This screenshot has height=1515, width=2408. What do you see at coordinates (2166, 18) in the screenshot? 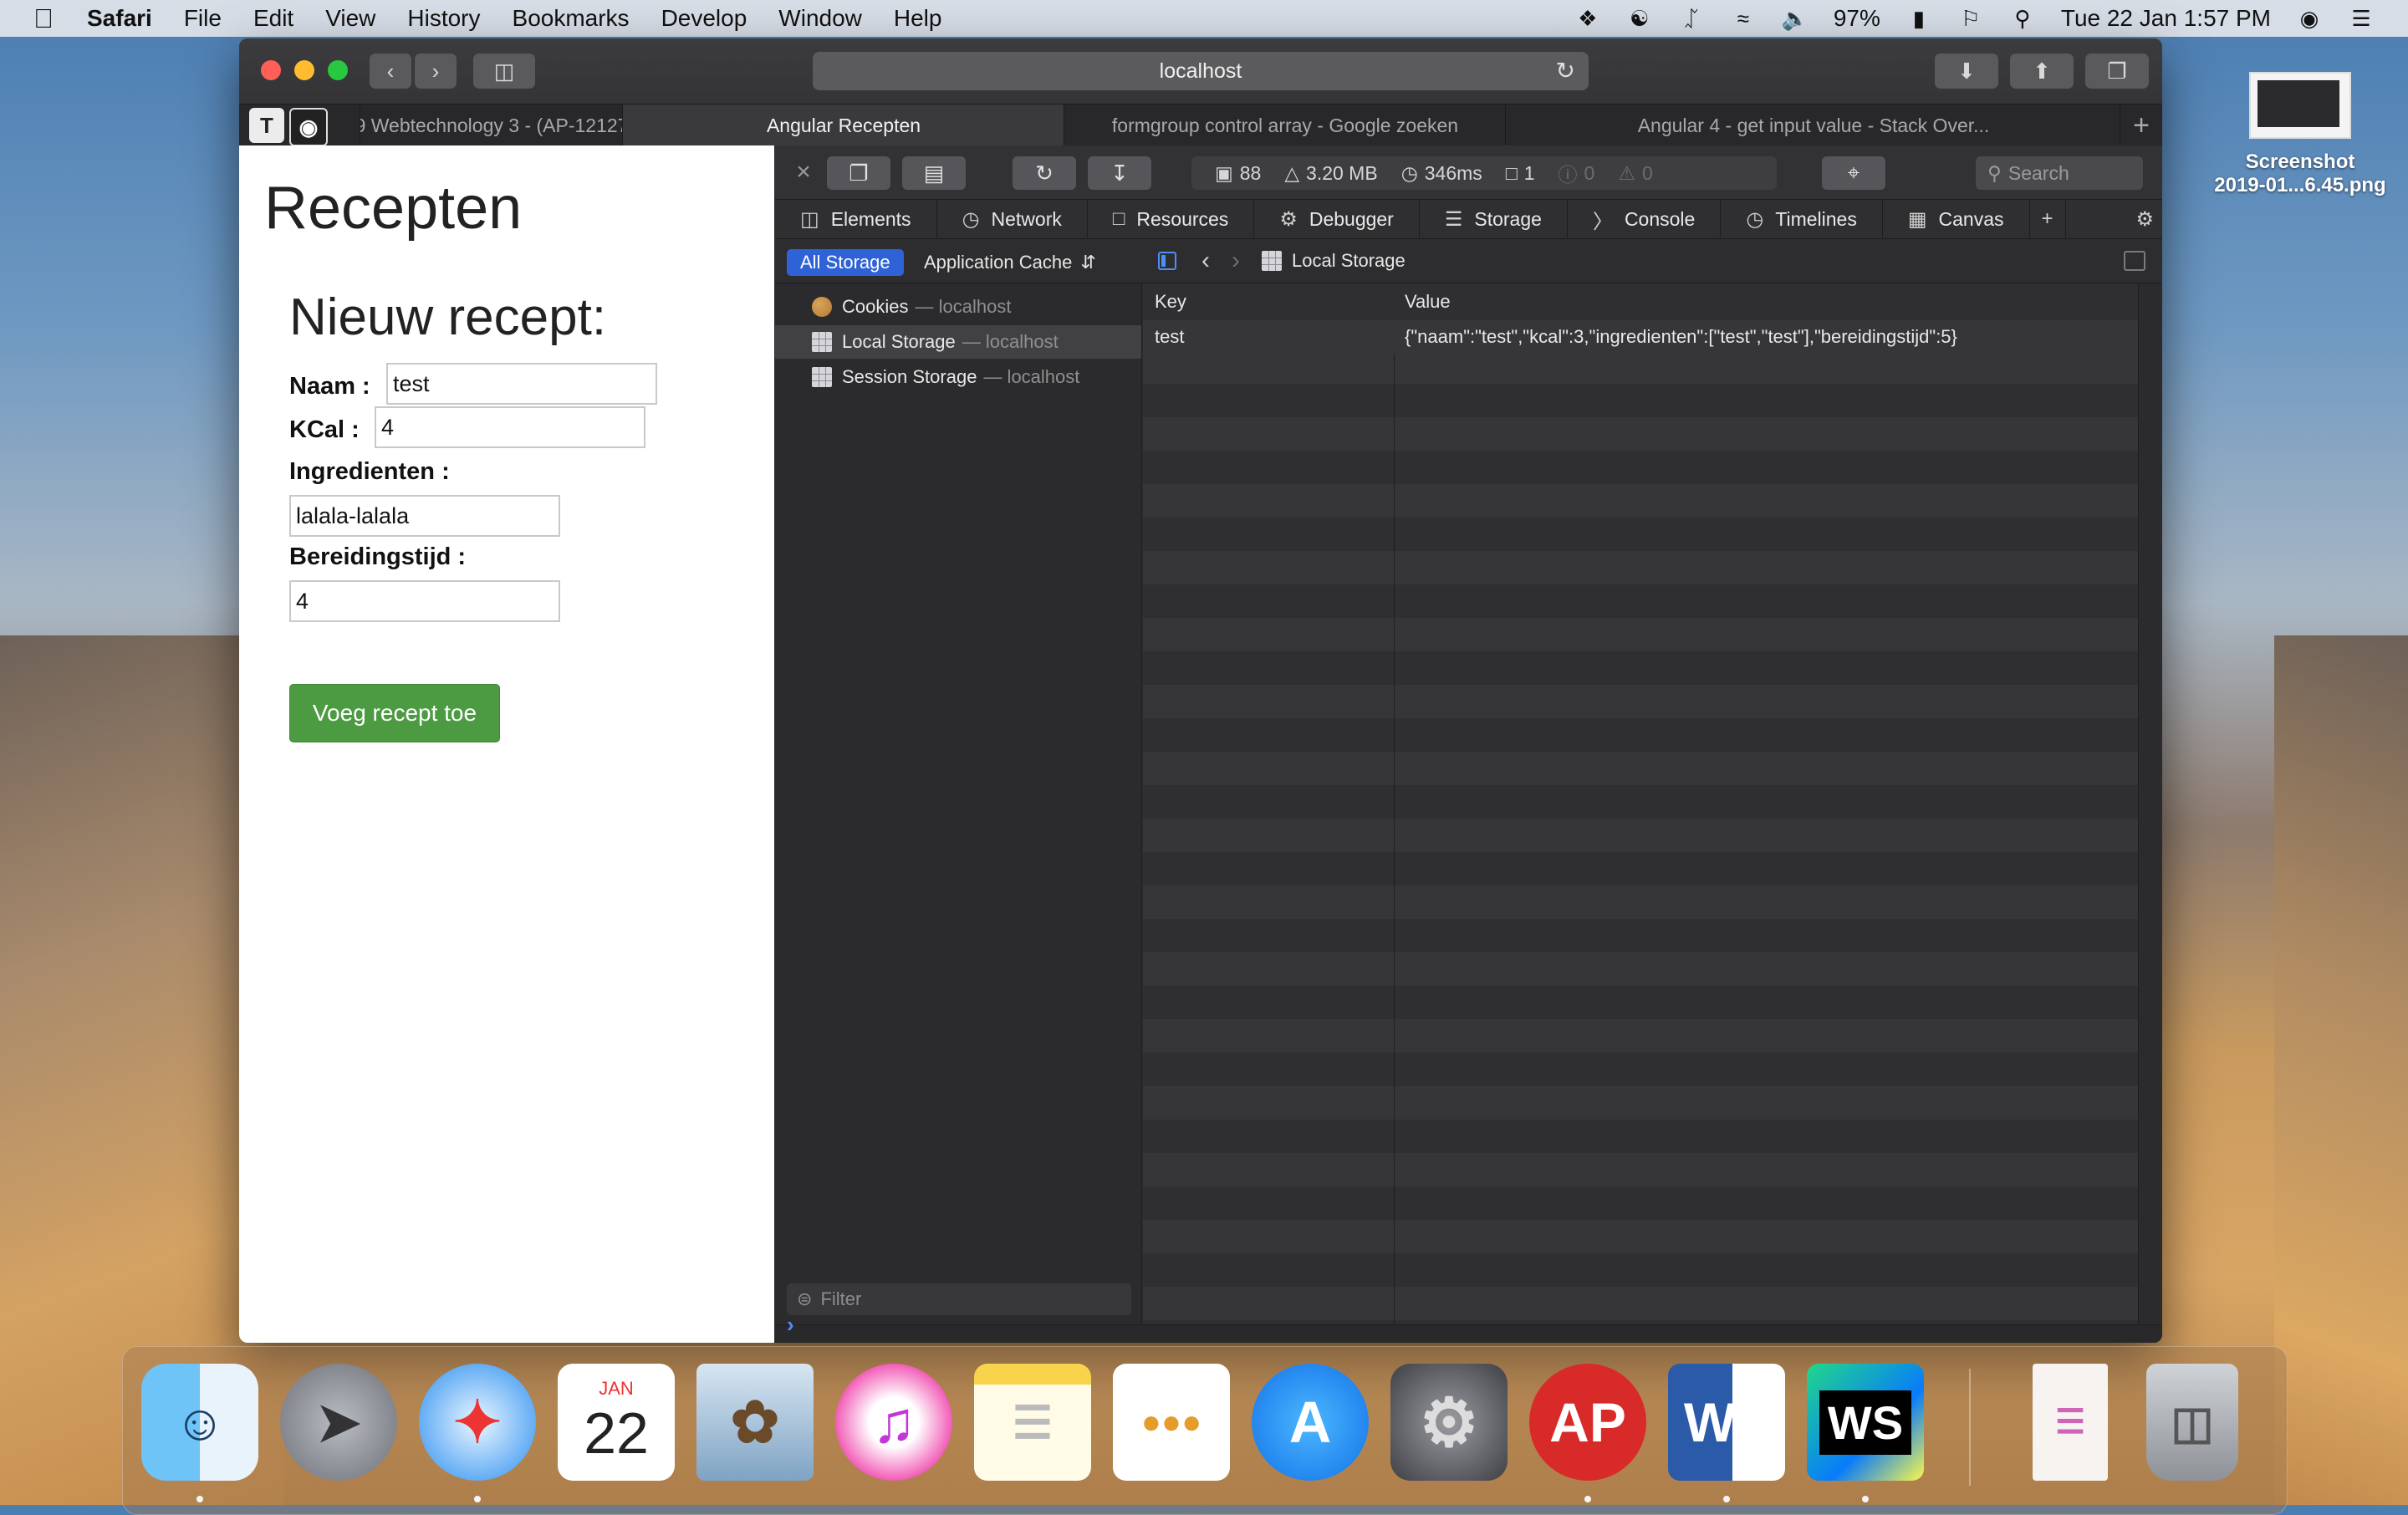
I see `menu-clock: Tue 22 Jan 1:57 PM` at bounding box center [2166, 18].